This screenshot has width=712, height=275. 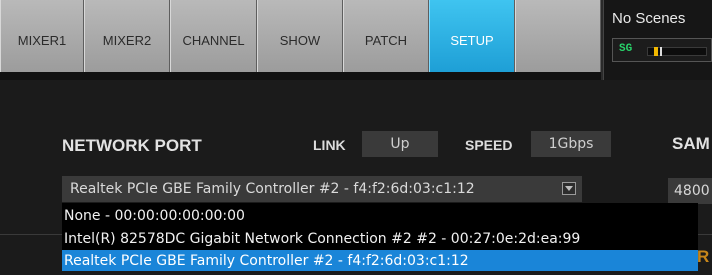 What do you see at coordinates (569, 188) in the screenshot?
I see `dropdown-arrow-icon` at bounding box center [569, 188].